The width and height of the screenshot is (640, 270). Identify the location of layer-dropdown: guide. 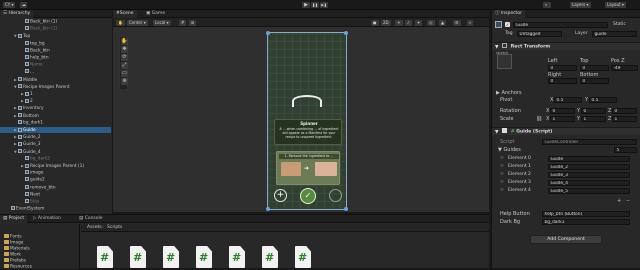
(614, 34).